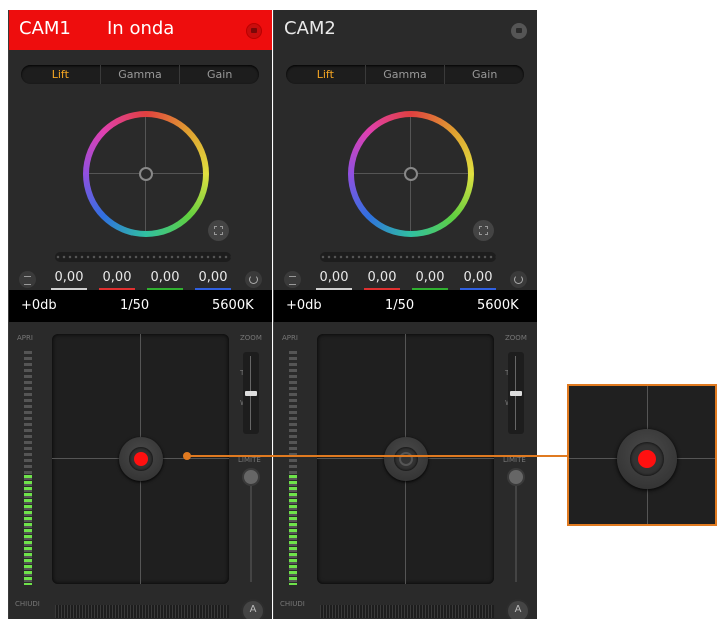  Describe the element at coordinates (405, 30) in the screenshot. I see `camera-header: CAM2` at that location.